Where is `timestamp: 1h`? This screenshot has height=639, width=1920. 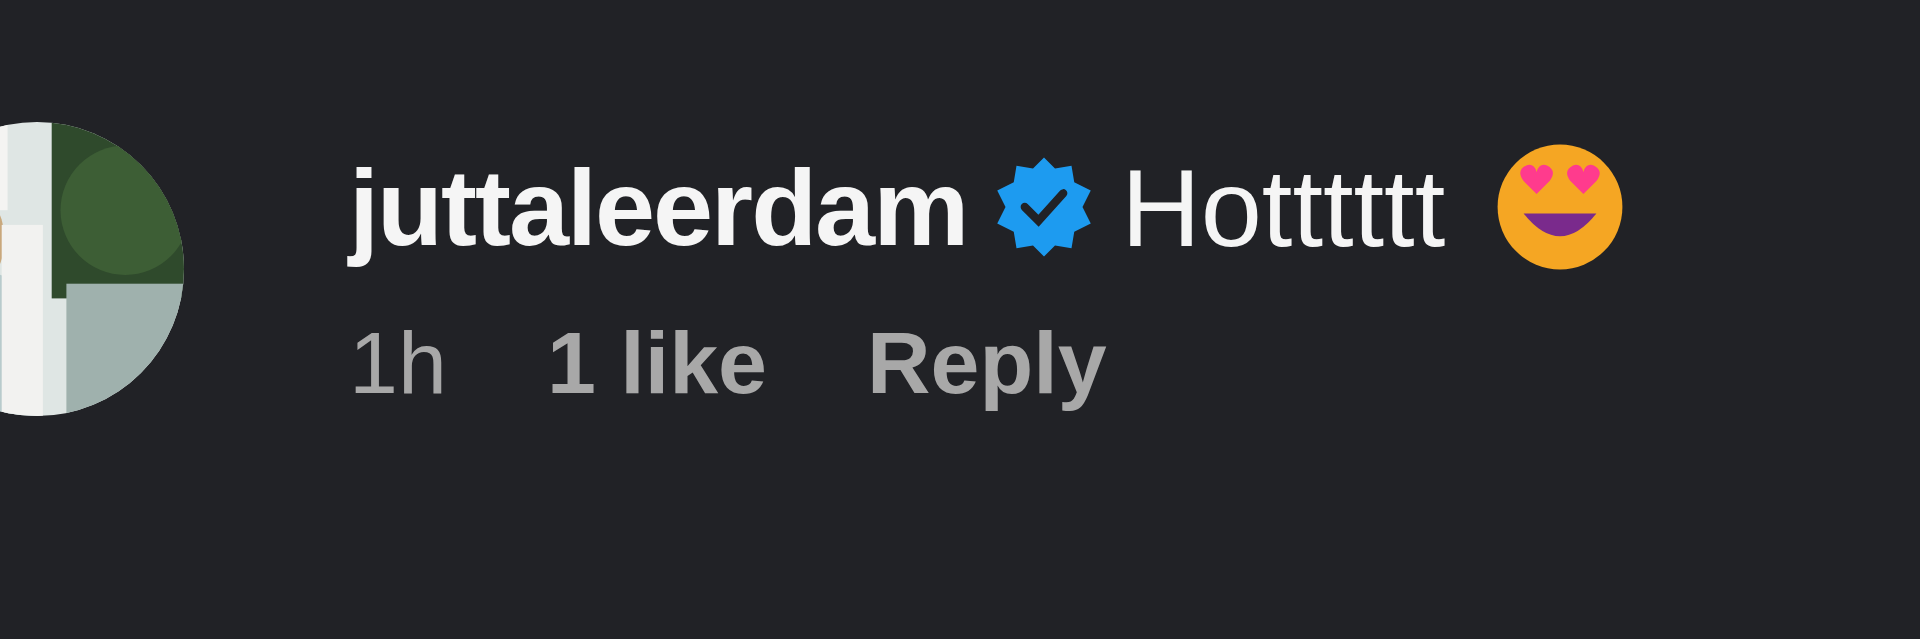
timestamp: 1h is located at coordinates (398, 363).